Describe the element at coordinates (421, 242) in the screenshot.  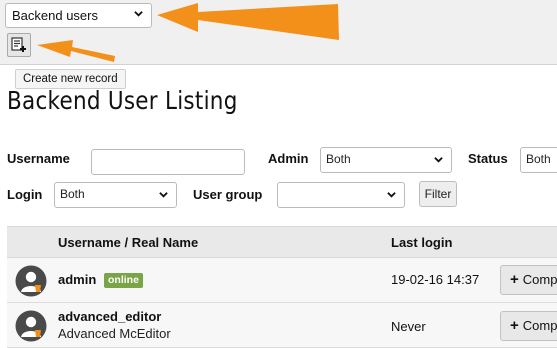
I see `column-header-last-login: Last login` at that location.